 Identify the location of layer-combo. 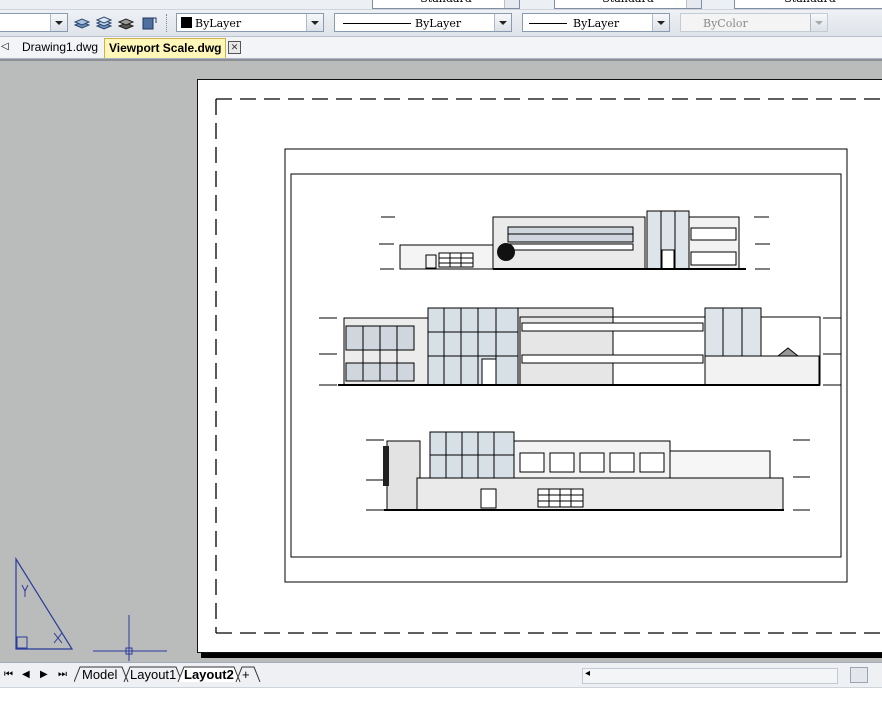
(34, 22).